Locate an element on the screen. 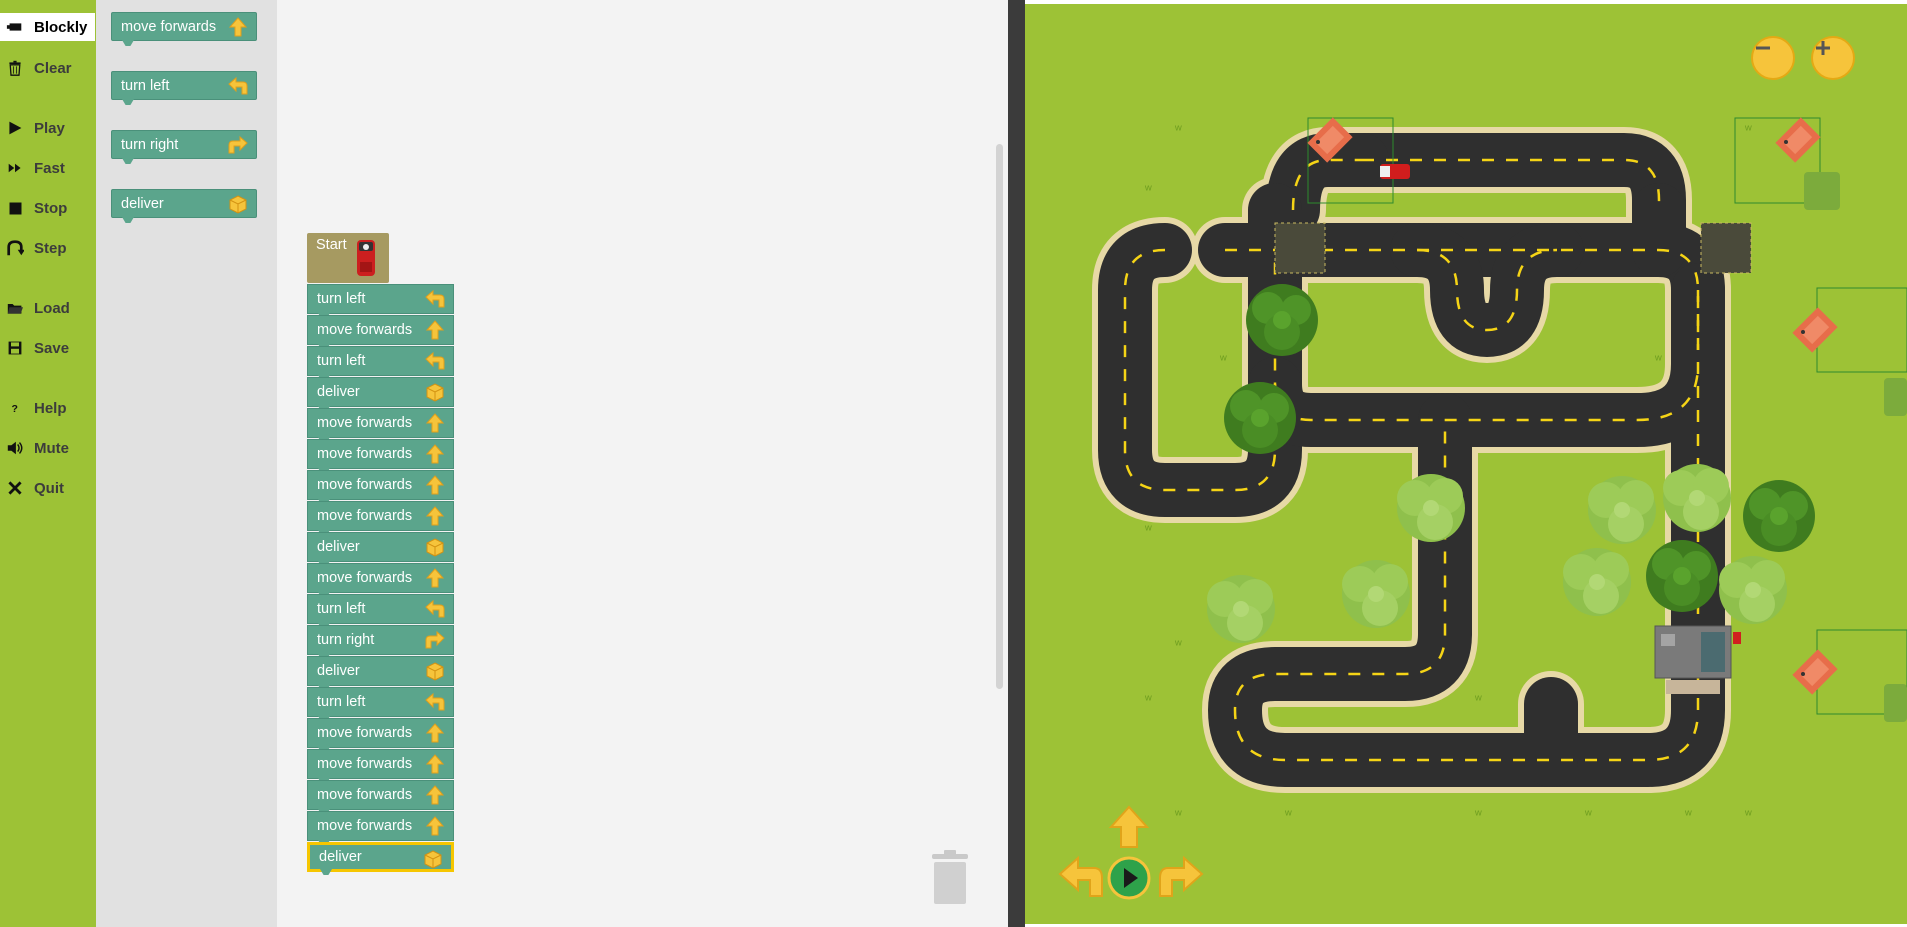 Image resolution: width=1907 pixels, height=927 pixels. sidebar-play-button: Play is located at coordinates (48, 128).